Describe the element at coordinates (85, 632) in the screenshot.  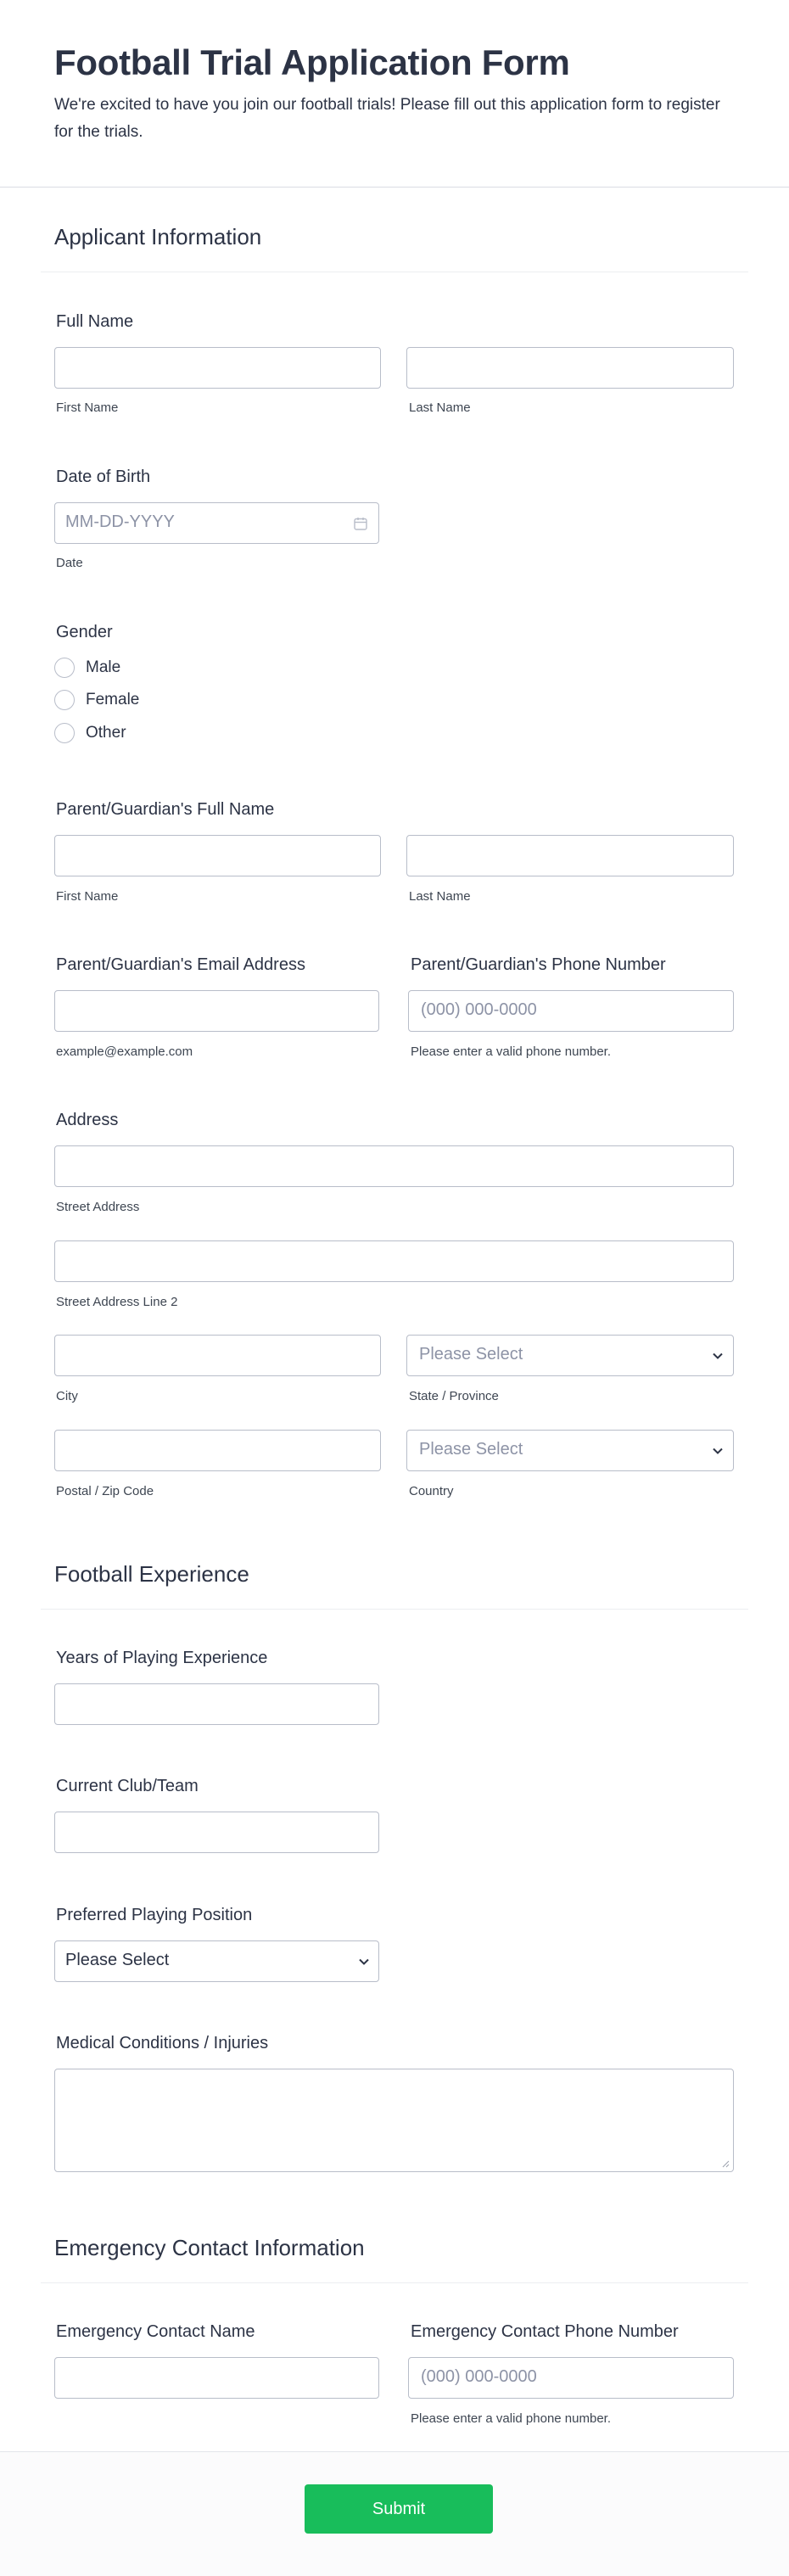
I see `gender-label: Gender` at that location.